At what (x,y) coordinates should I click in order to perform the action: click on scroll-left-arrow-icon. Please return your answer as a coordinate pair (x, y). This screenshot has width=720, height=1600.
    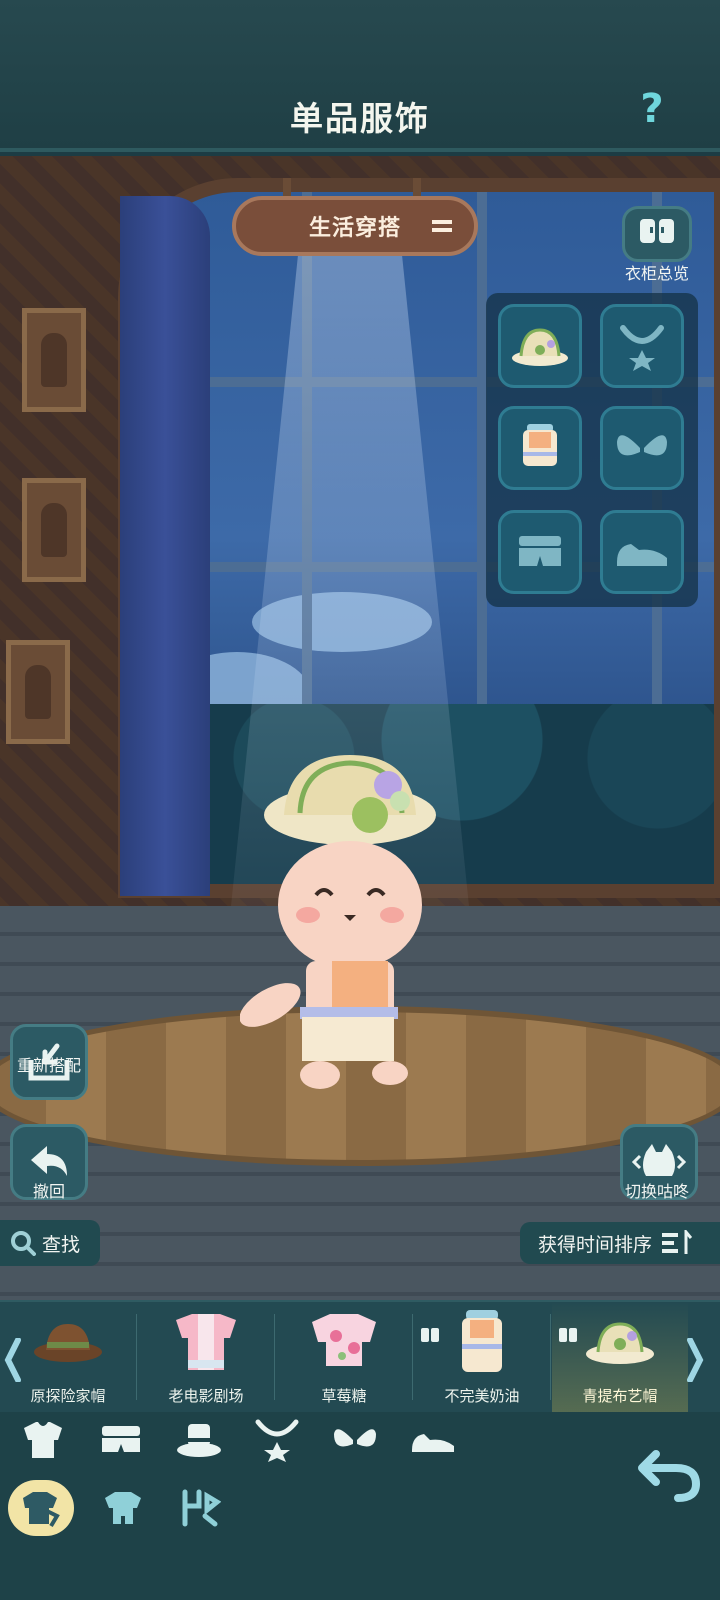
    Looking at the image, I should click on (13, 1360).